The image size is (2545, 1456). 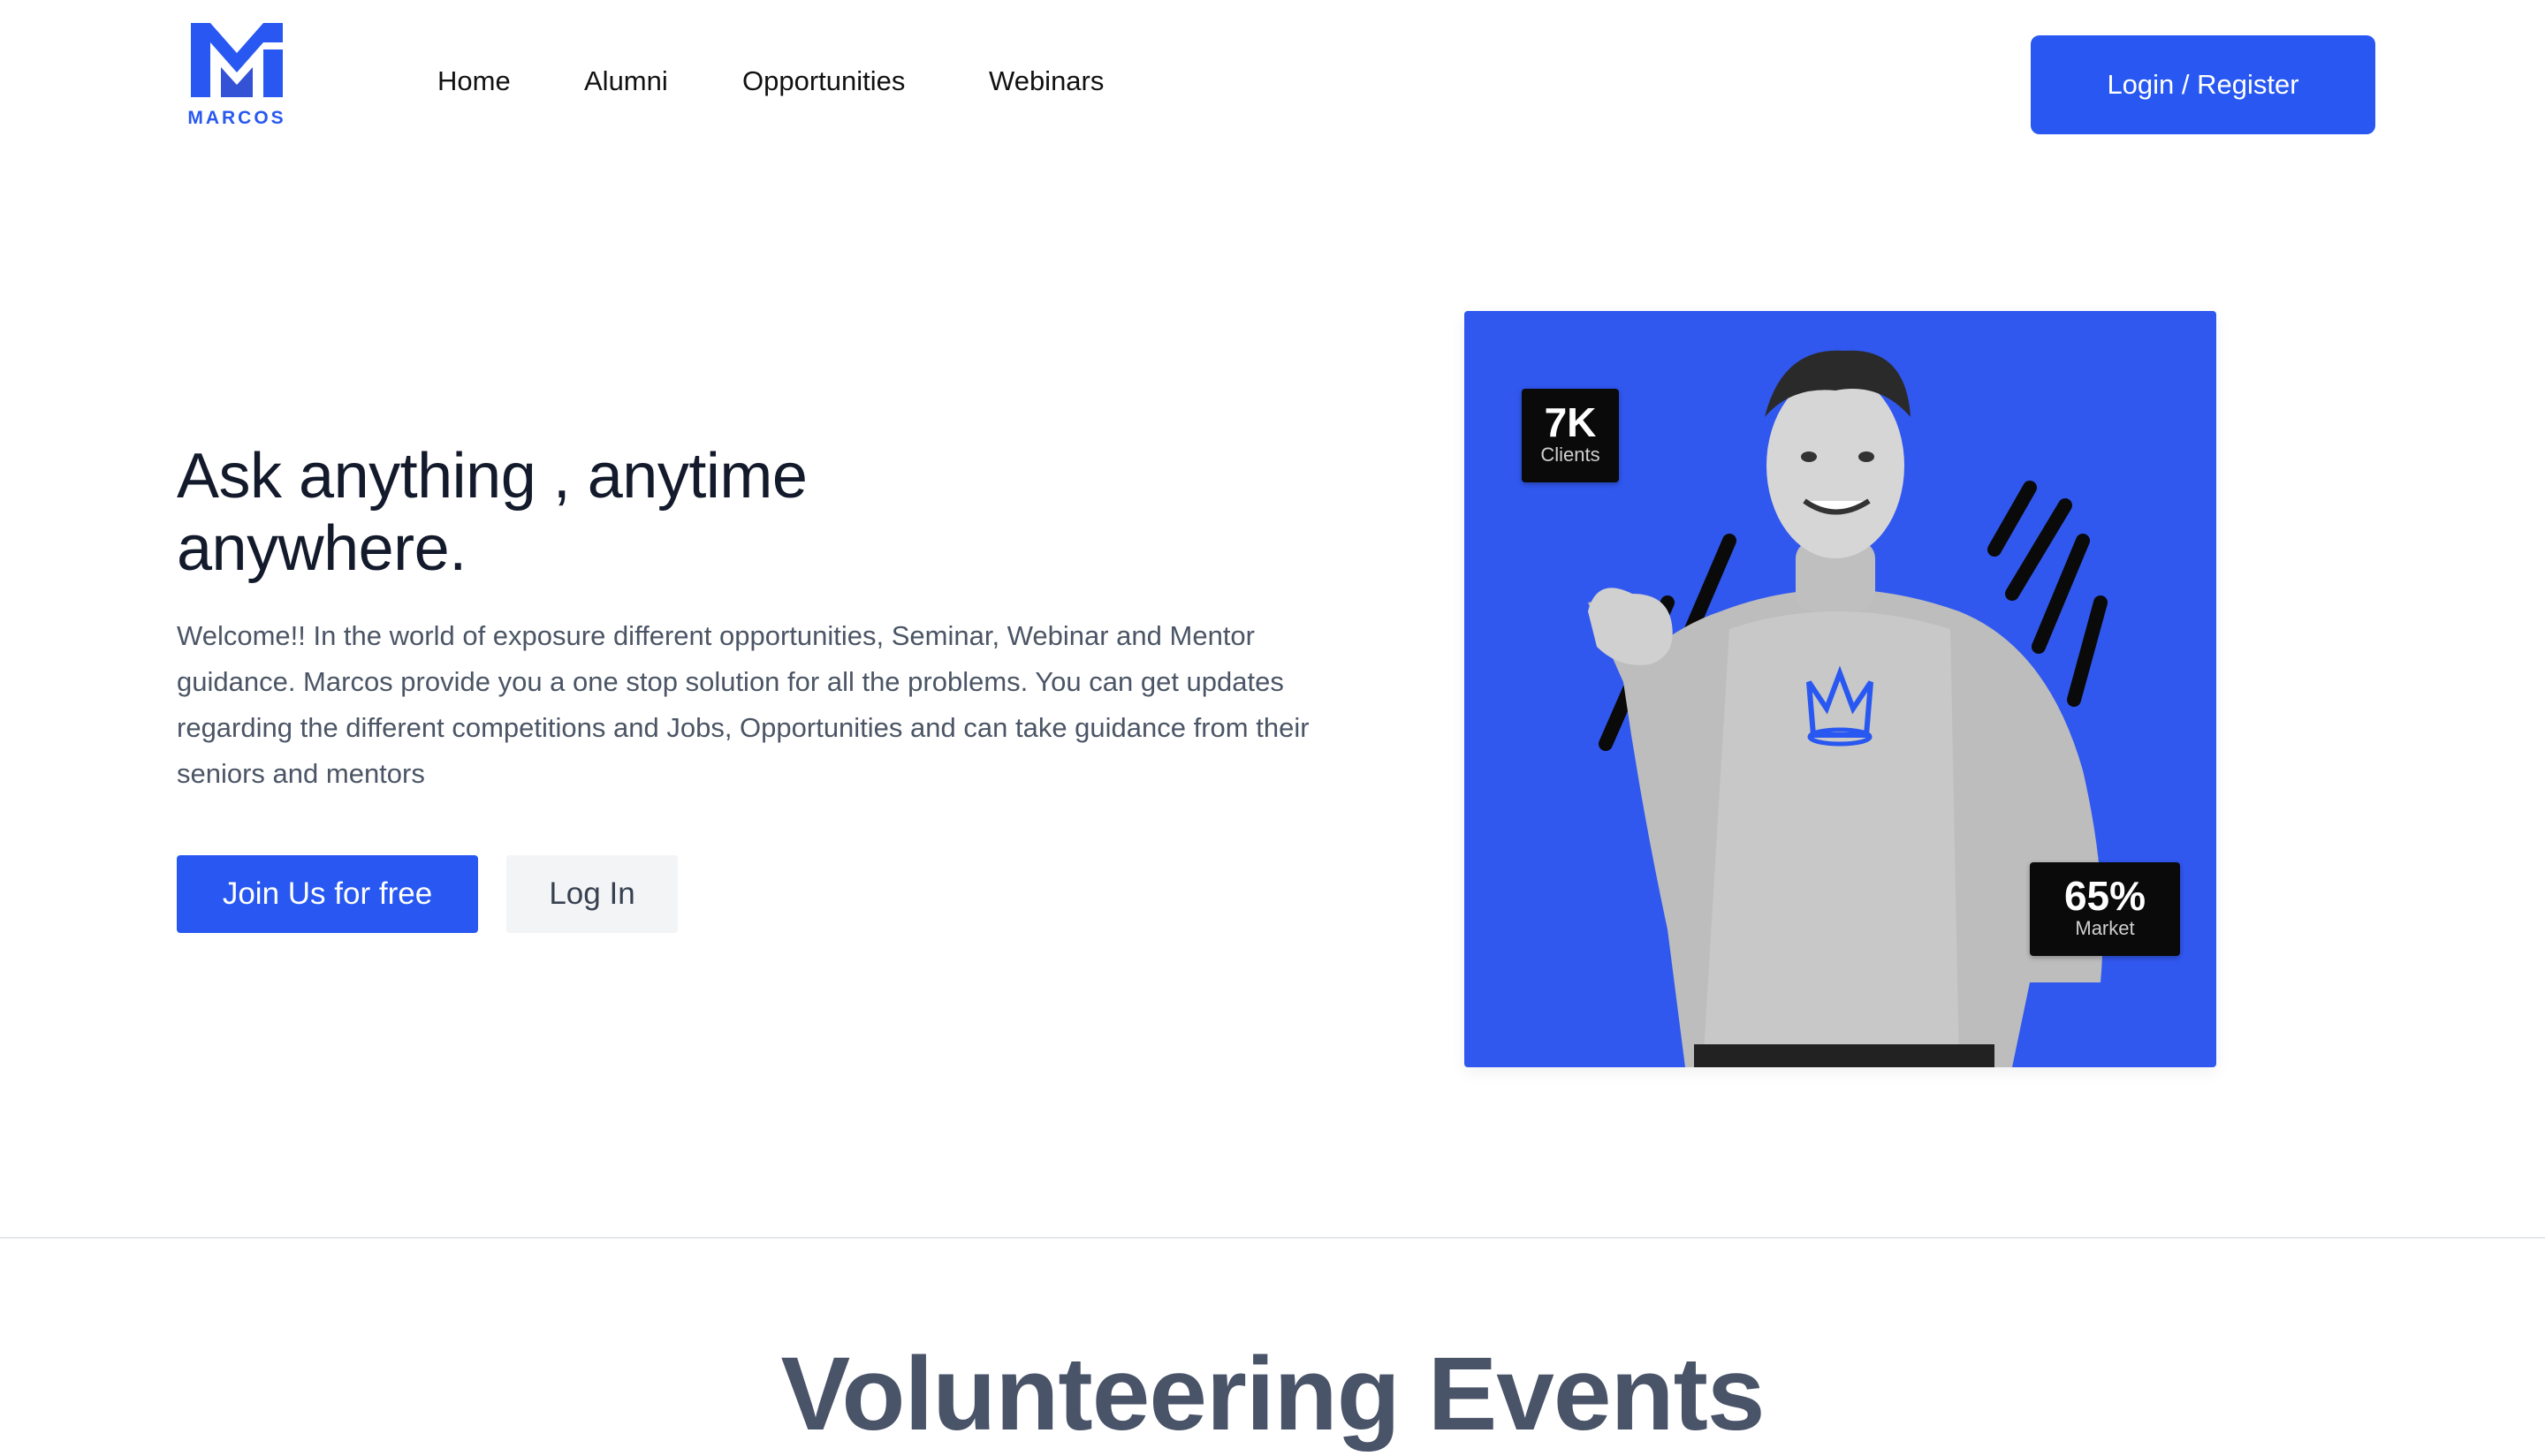 I want to click on nav-alumni-link: Alumni, so click(x=626, y=81).